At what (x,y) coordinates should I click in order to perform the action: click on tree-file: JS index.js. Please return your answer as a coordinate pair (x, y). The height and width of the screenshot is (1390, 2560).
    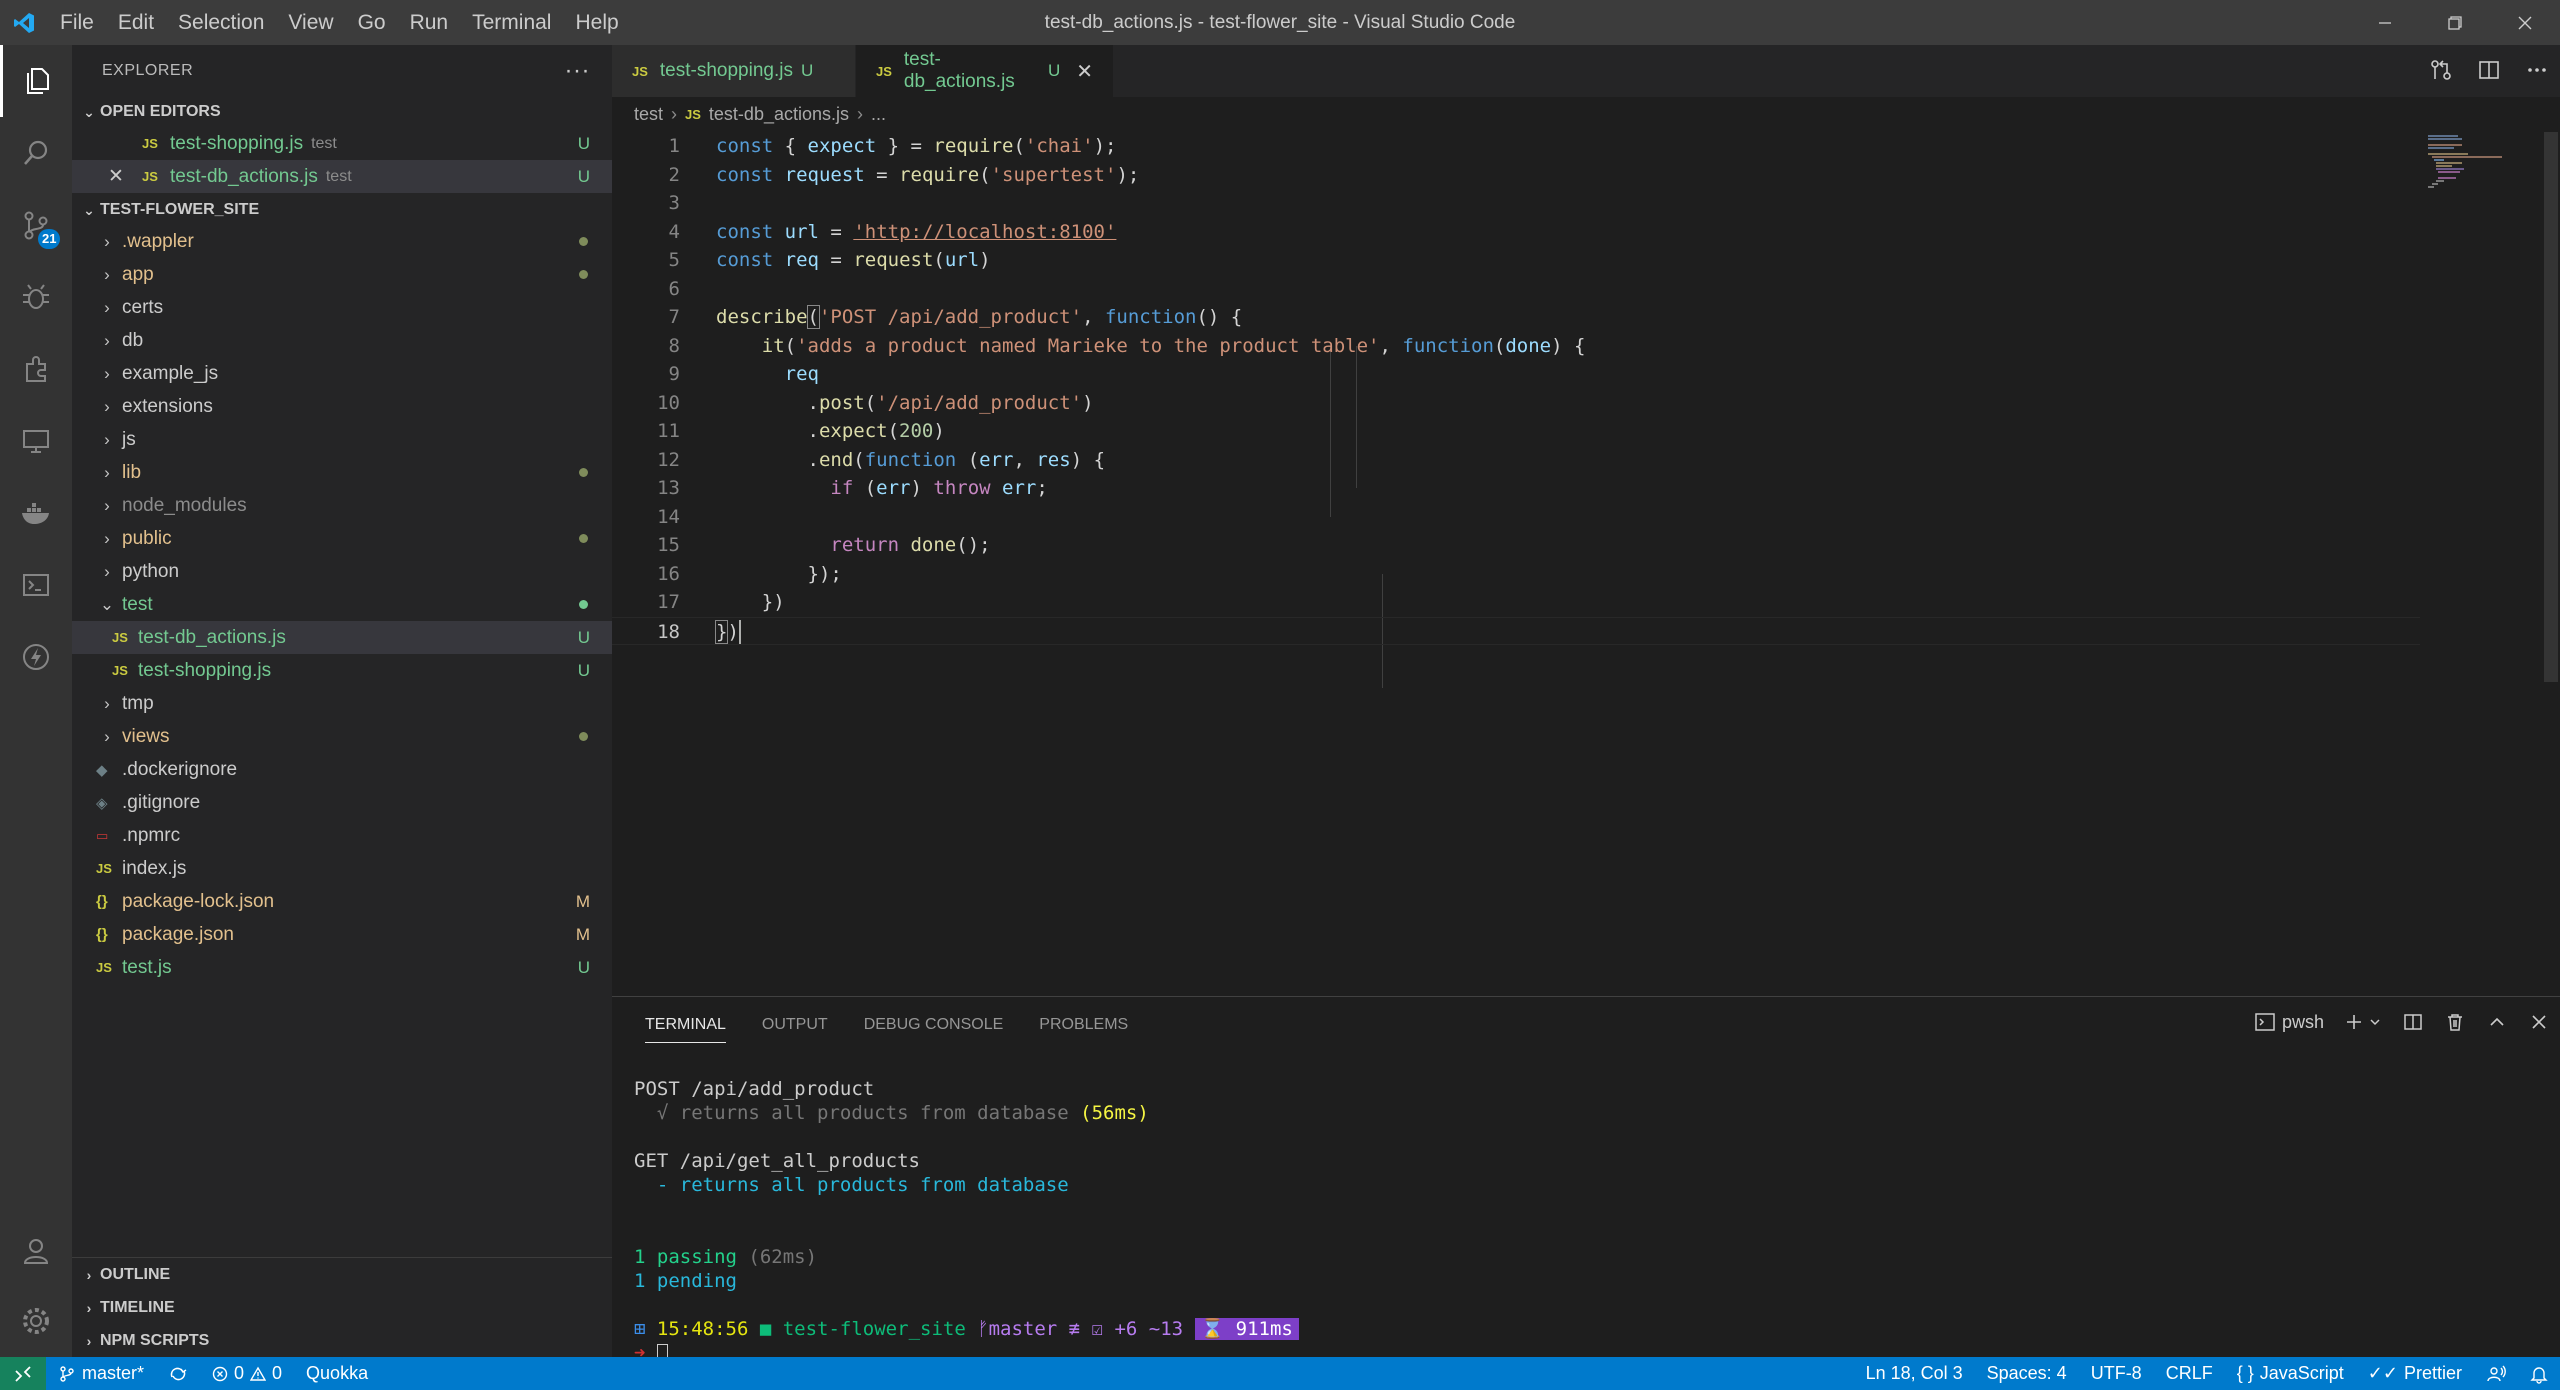
    Looking at the image, I should click on (342, 868).